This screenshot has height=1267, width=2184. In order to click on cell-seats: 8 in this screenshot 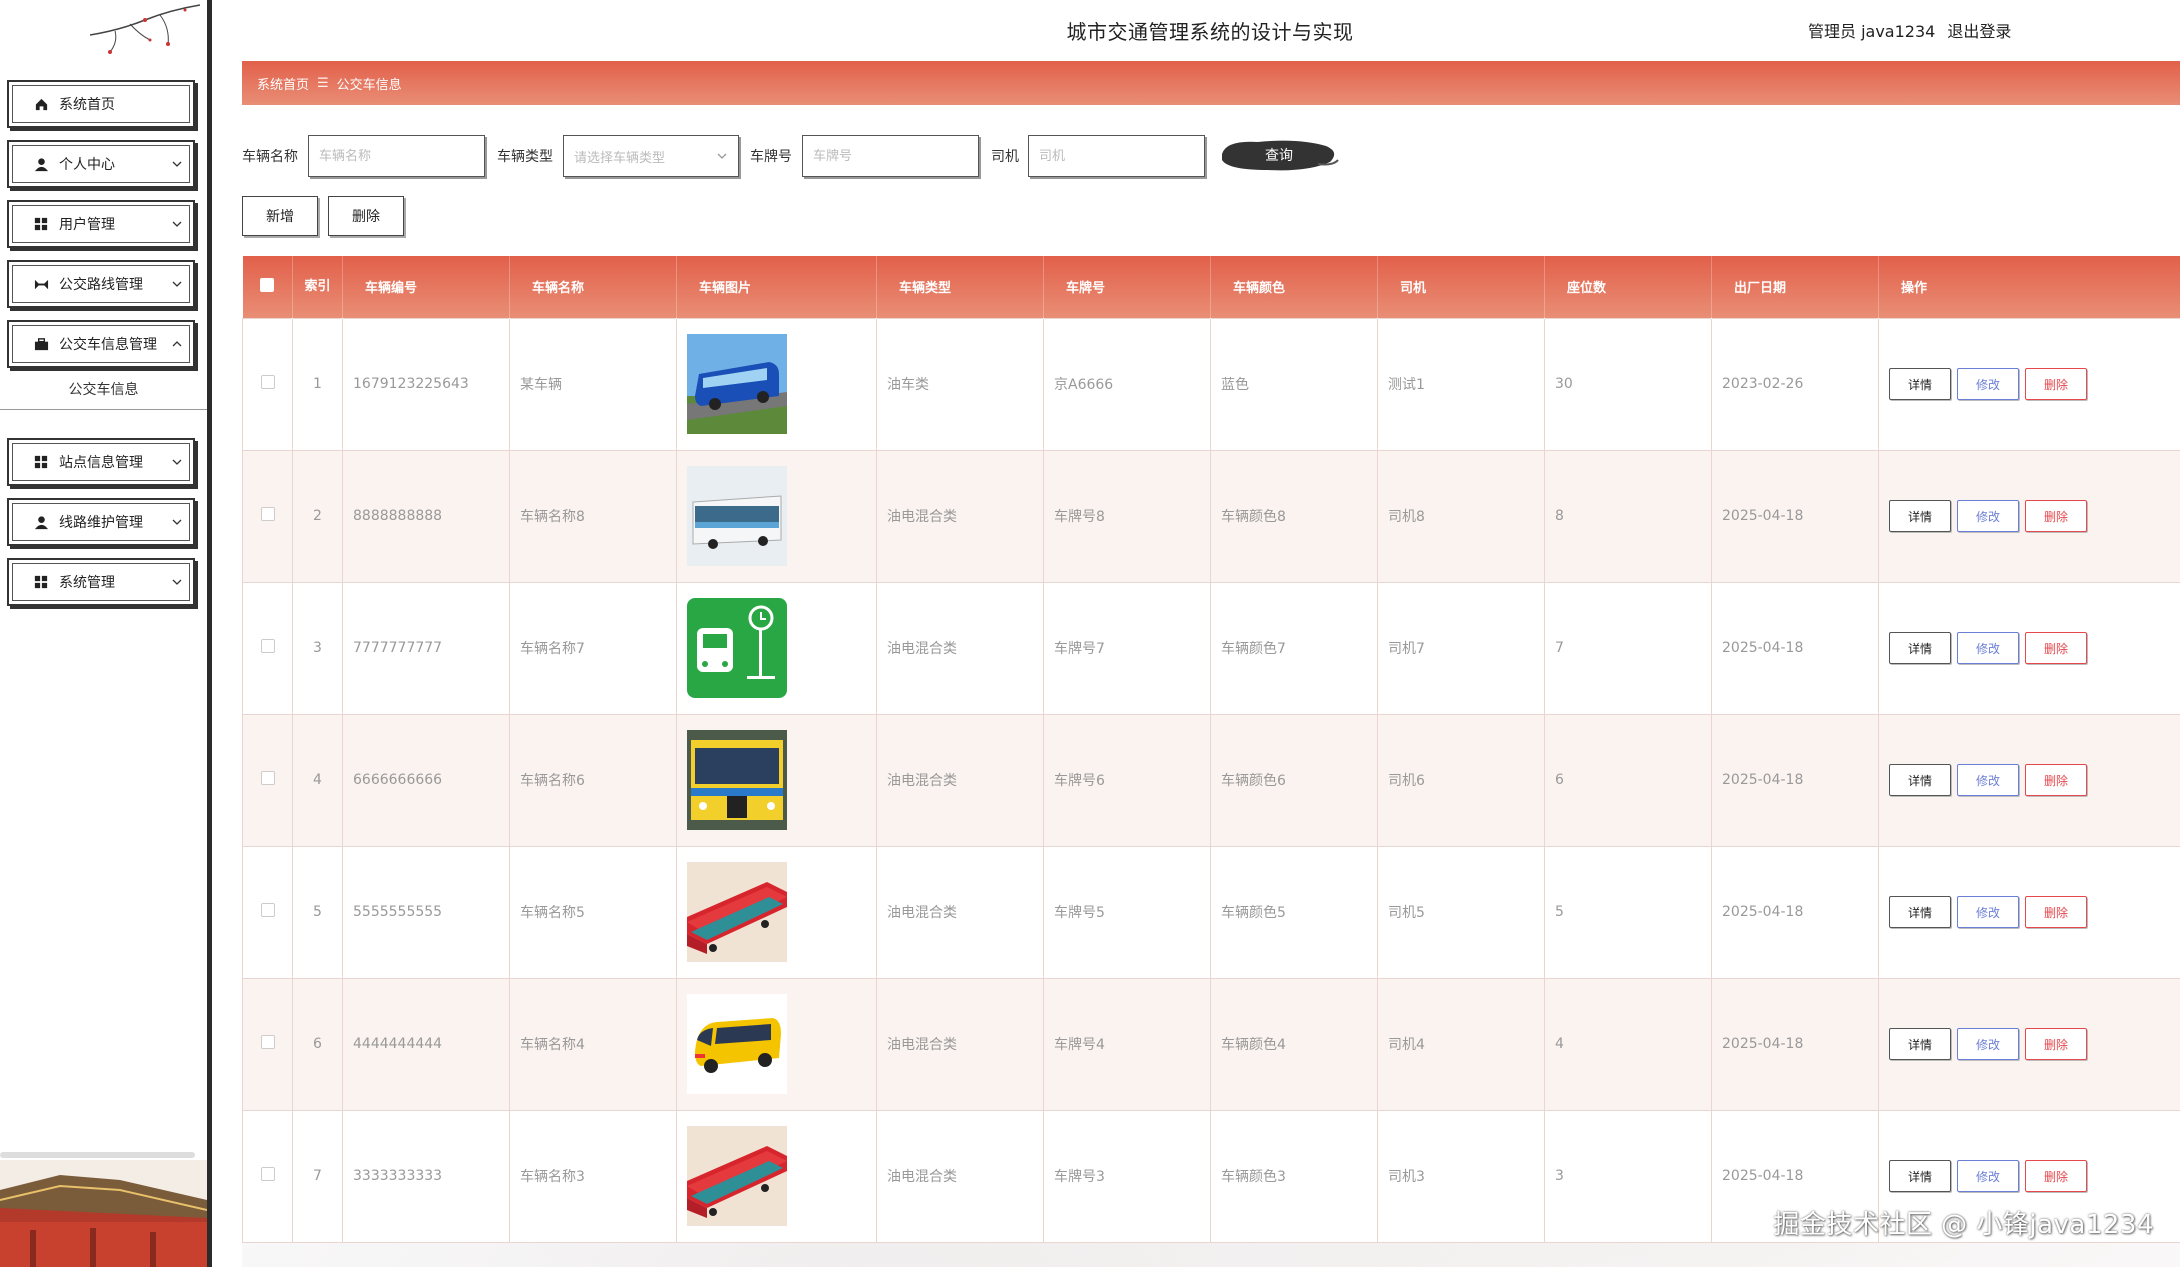, I will do `click(1628, 516)`.